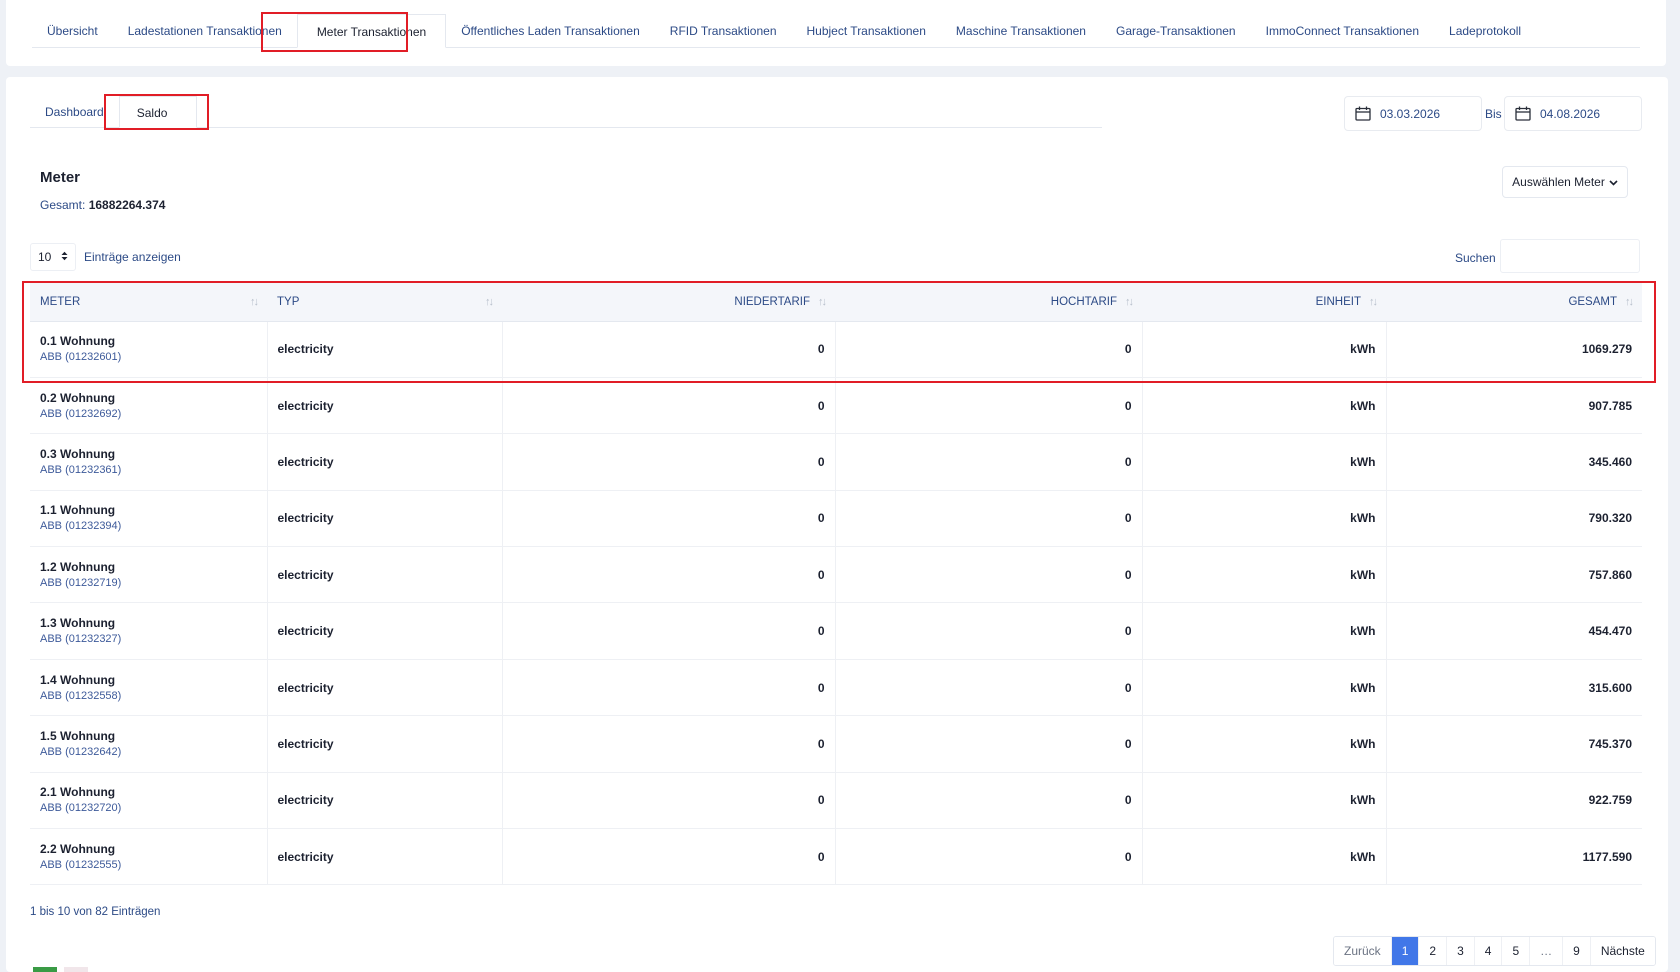  What do you see at coordinates (1622, 951) in the screenshot?
I see `pagination-next-button: Nächste` at bounding box center [1622, 951].